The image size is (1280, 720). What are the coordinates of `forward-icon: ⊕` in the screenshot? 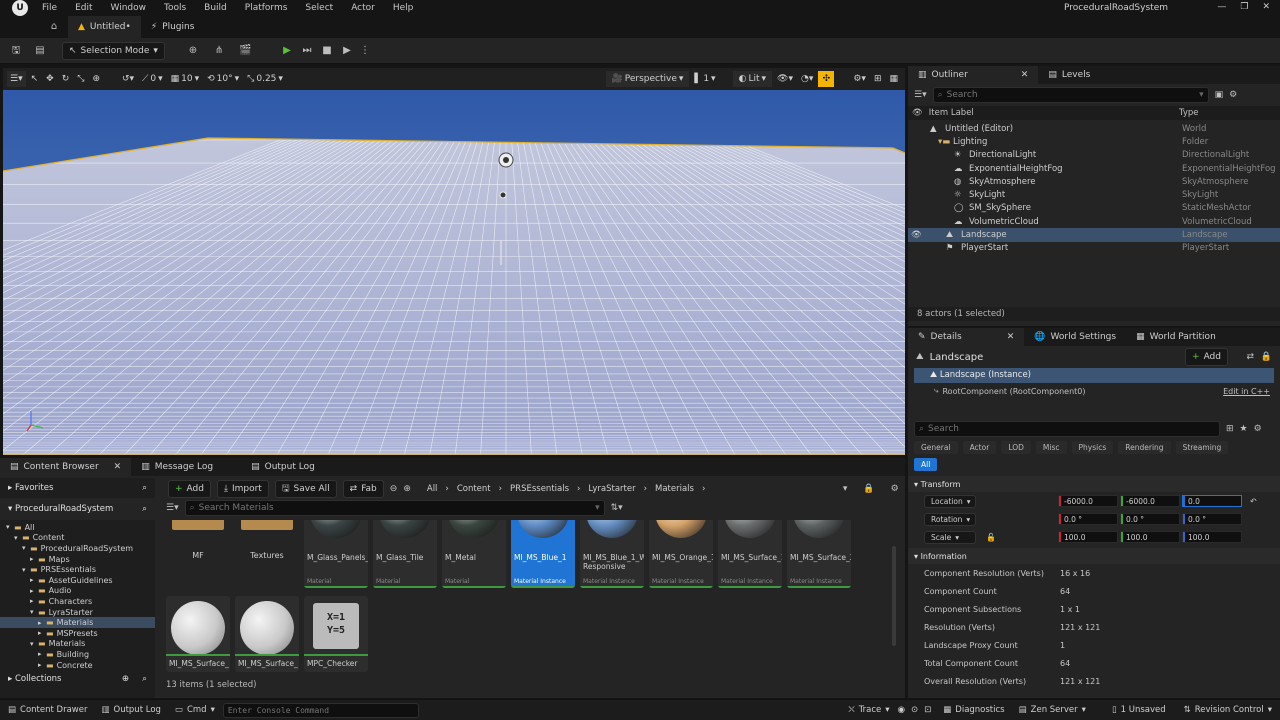 It's located at (407, 489).